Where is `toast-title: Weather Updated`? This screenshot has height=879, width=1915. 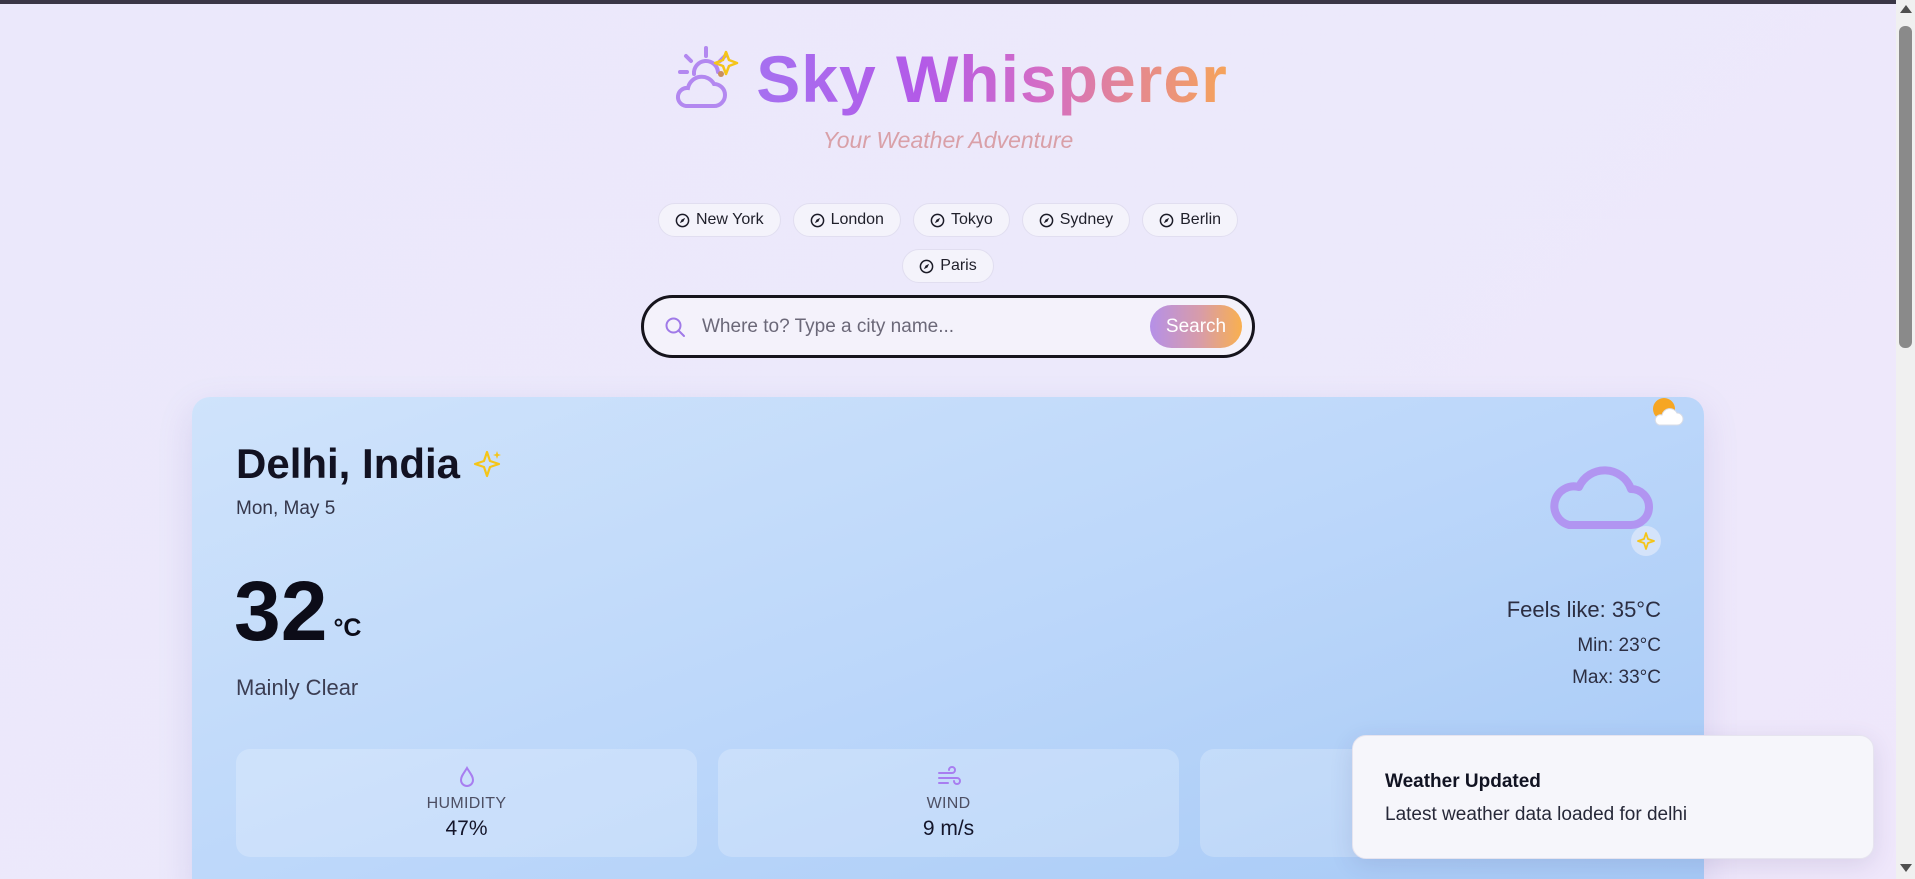
toast-title: Weather Updated is located at coordinates (1463, 781).